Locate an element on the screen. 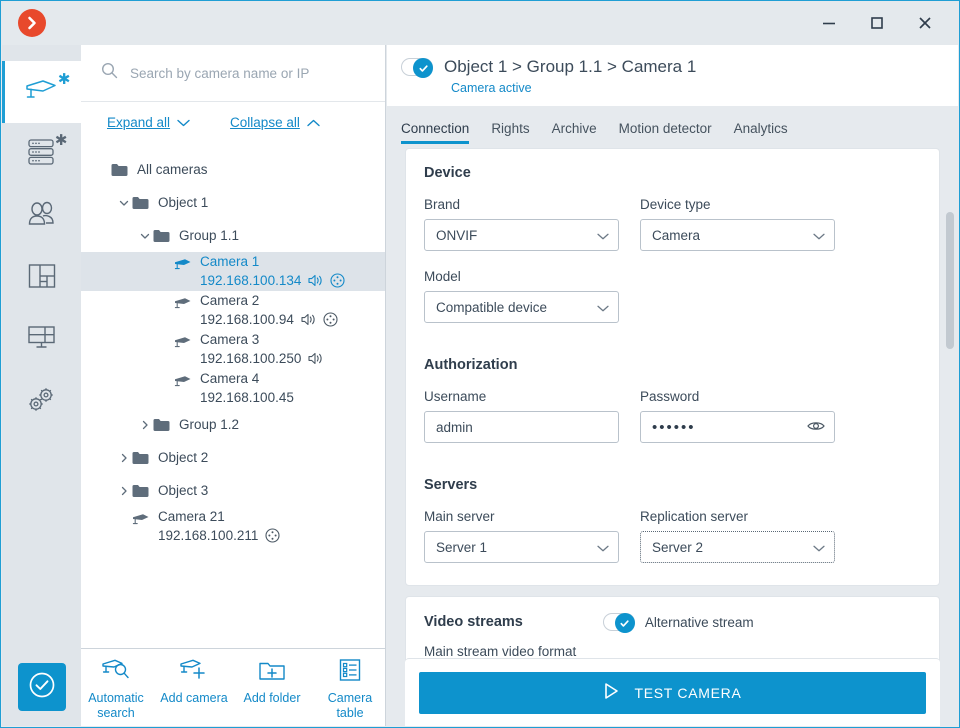 Image resolution: width=960 pixels, height=728 pixels. tab-label: Rights is located at coordinates (510, 128).